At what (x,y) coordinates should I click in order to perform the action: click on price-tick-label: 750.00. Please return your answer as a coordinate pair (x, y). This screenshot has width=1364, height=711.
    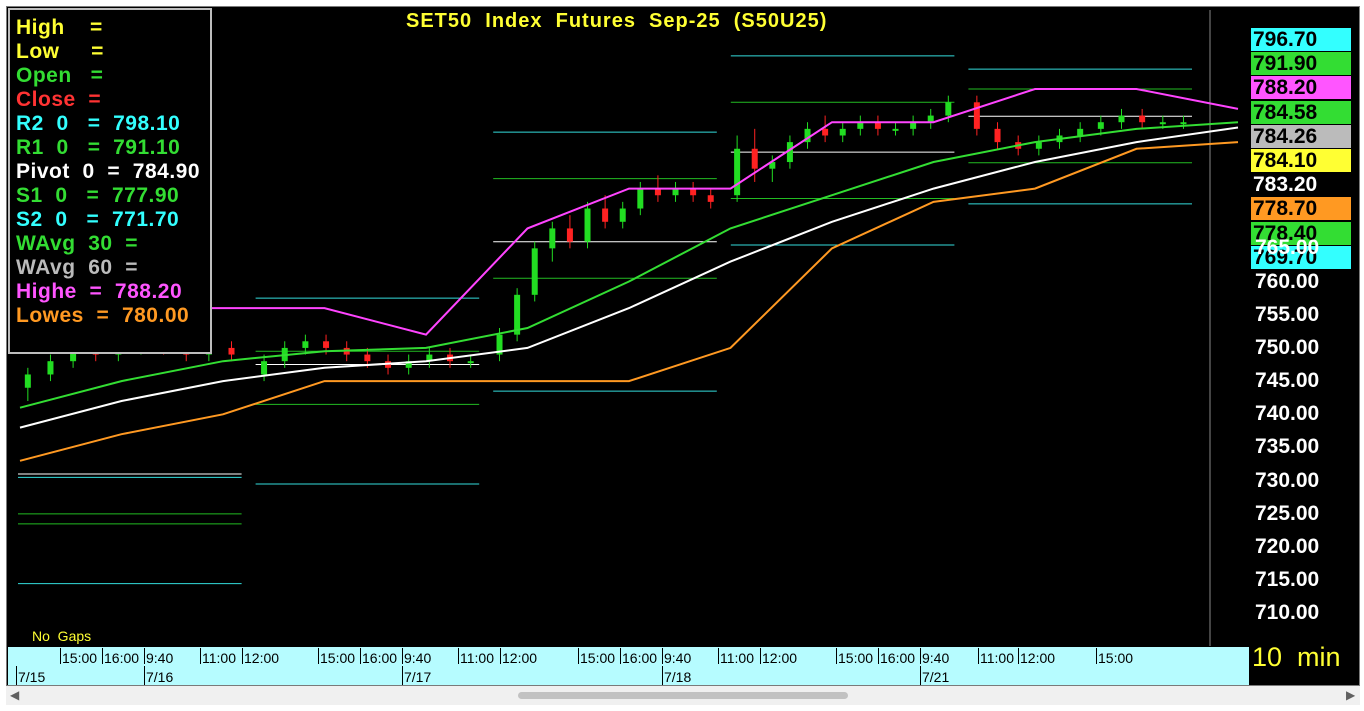
    Looking at the image, I should click on (1287, 347).